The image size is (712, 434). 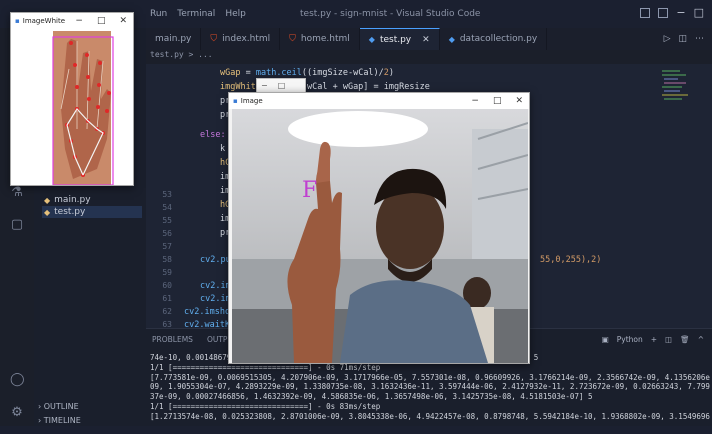 I want to click on trash-icon: 🗑, so click(x=685, y=339).